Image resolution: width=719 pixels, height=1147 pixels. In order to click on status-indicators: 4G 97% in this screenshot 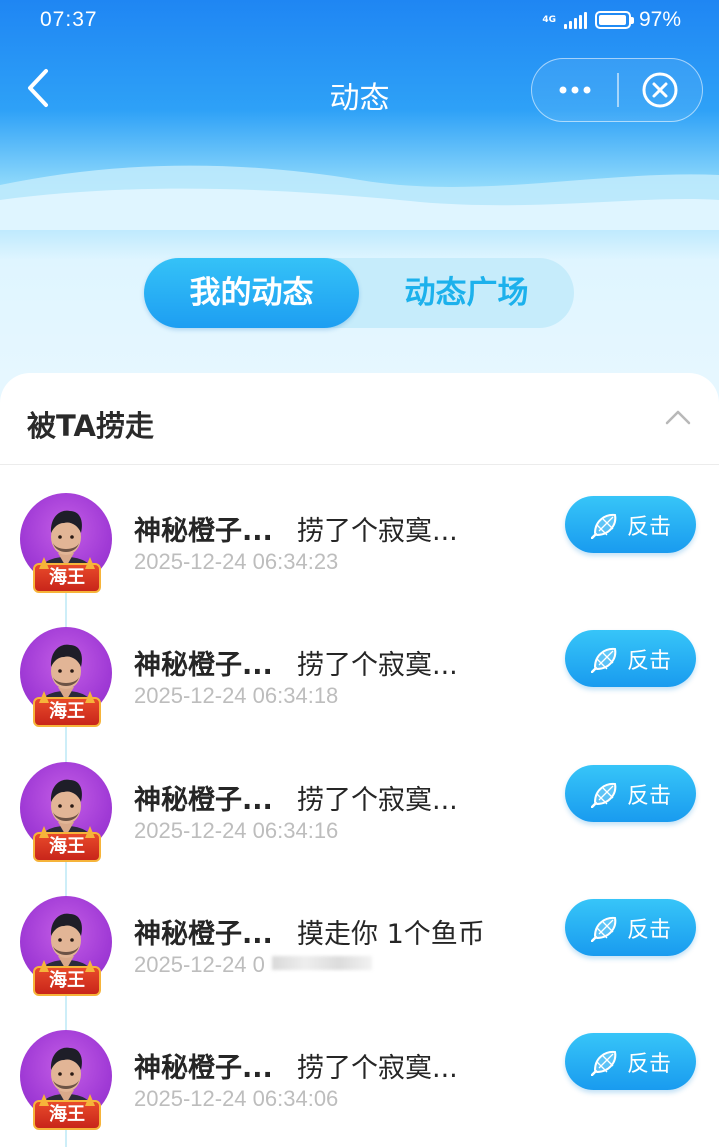, I will do `click(611, 20)`.